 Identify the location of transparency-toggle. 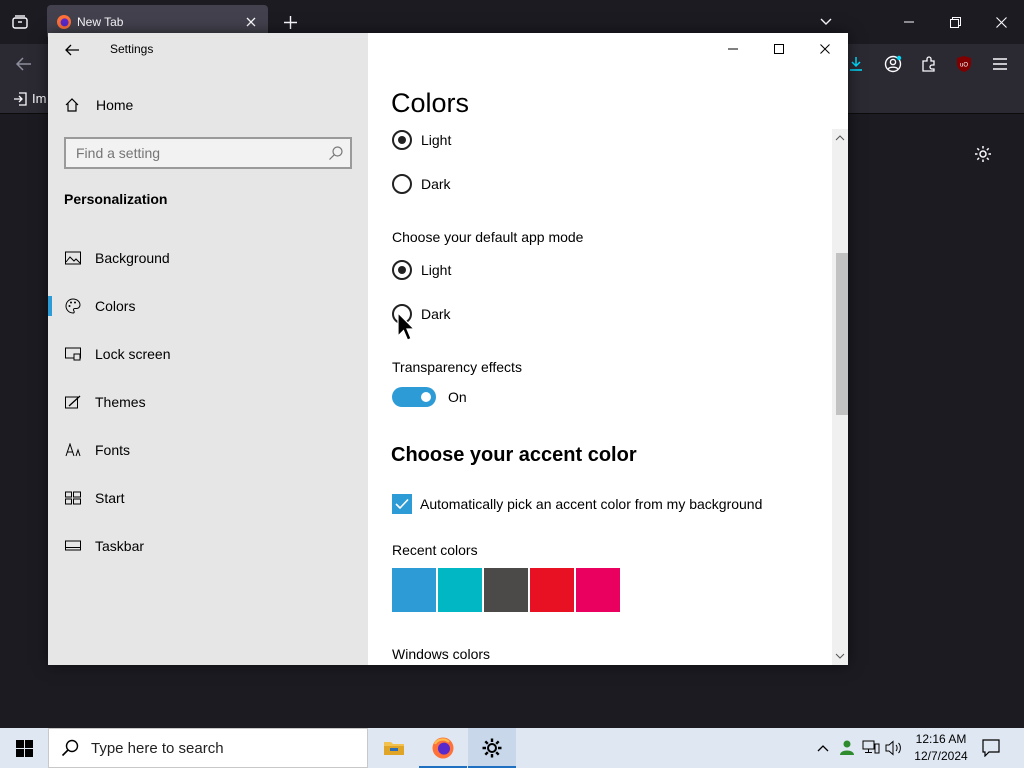
(414, 397).